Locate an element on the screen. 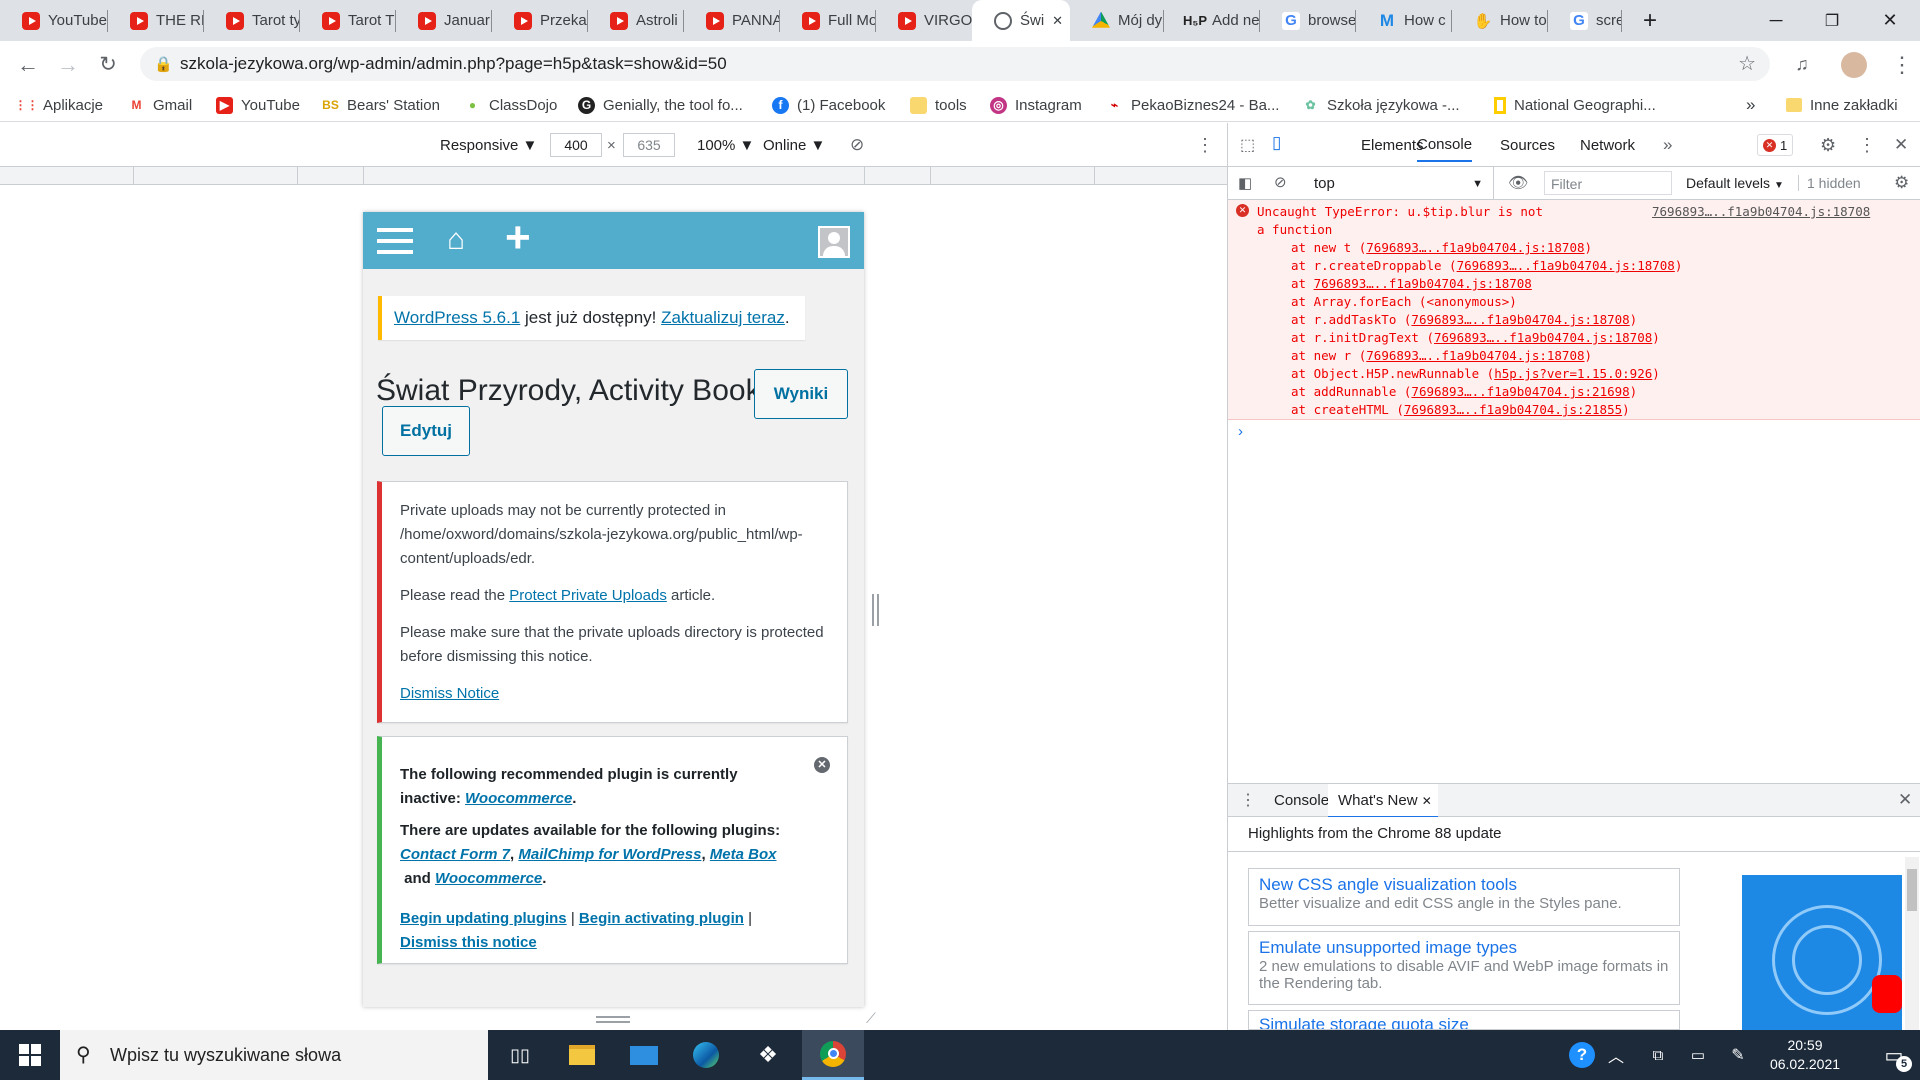 This screenshot has width=1920, height=1080. whats-new-card: Simulate storage quota size is located at coordinates (1464, 1020).